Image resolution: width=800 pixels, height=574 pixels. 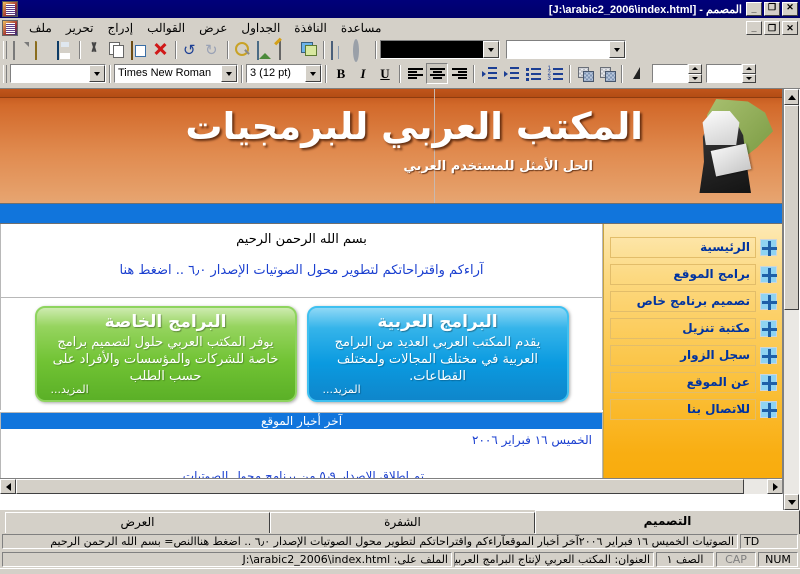 I want to click on select-pointer-button, so click(x=637, y=73).